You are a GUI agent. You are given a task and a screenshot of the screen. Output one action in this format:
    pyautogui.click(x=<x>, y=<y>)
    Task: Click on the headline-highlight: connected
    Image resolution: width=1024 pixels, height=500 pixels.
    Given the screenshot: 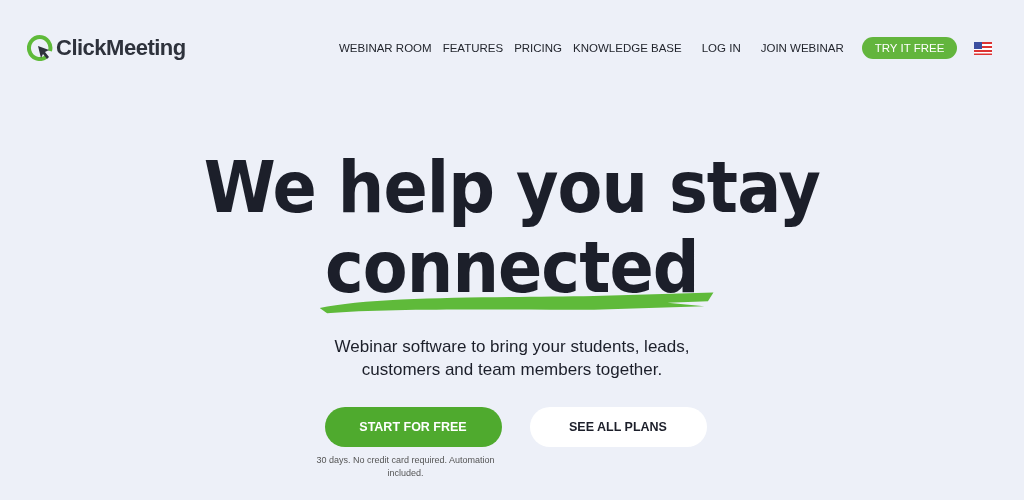 What is the action you would take?
    pyautogui.click(x=512, y=268)
    